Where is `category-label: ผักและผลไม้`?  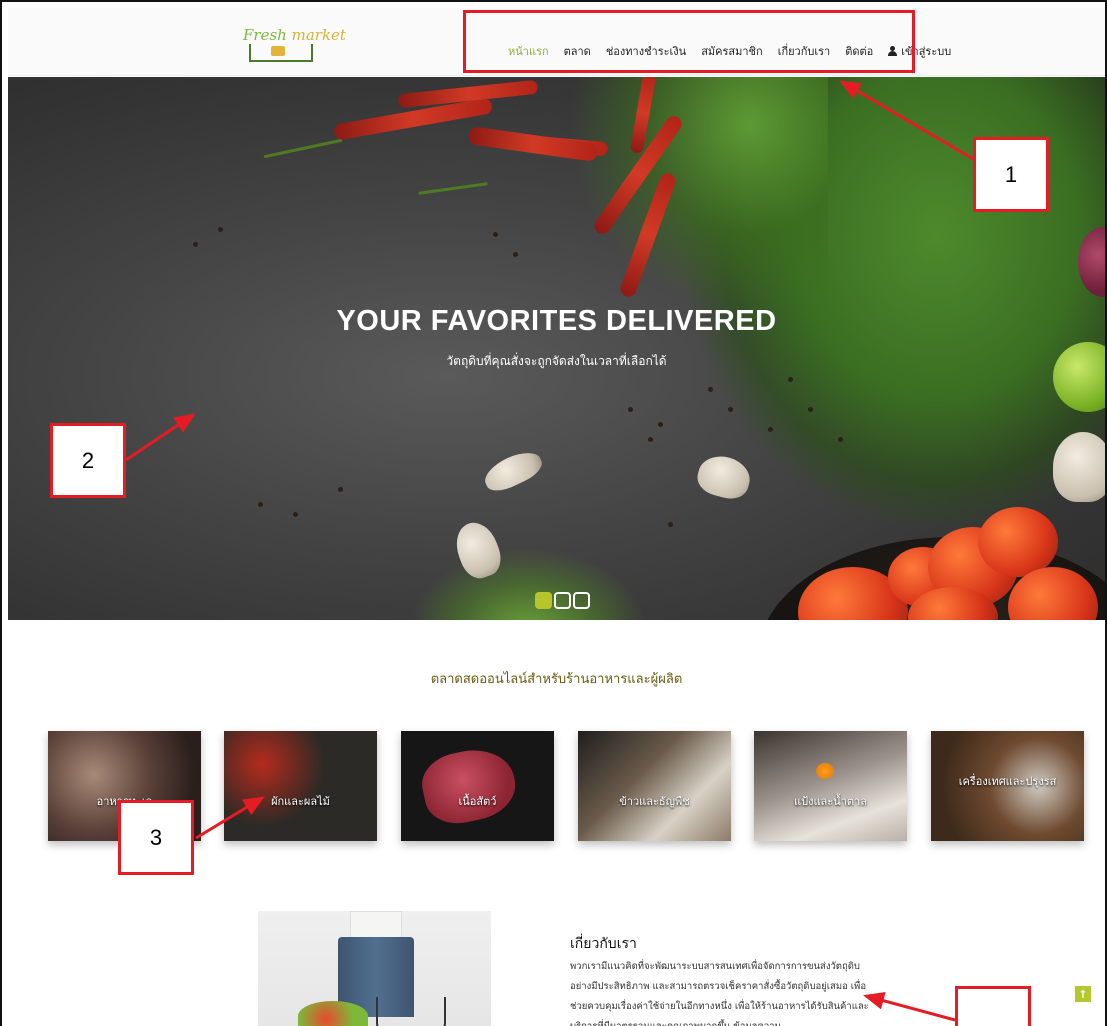 category-label: ผักและผลไม้ is located at coordinates (300, 801).